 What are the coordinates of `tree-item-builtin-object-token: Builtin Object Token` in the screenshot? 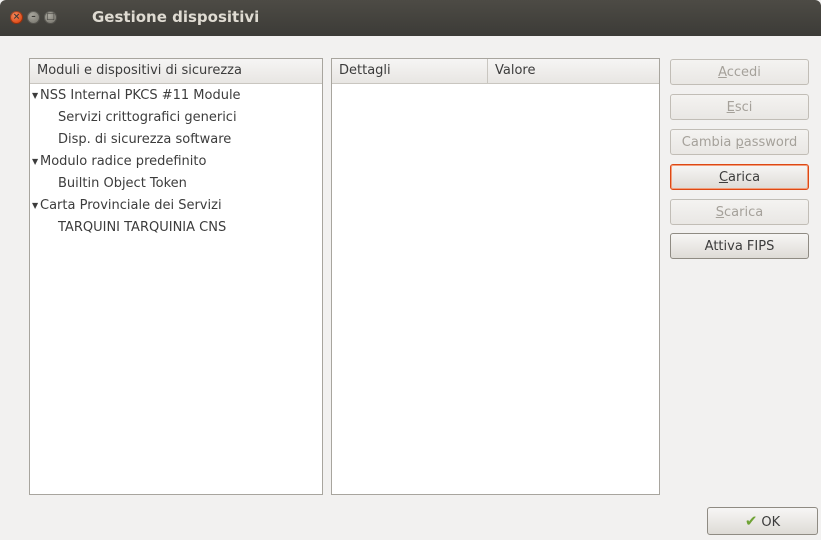 It's located at (176, 184).